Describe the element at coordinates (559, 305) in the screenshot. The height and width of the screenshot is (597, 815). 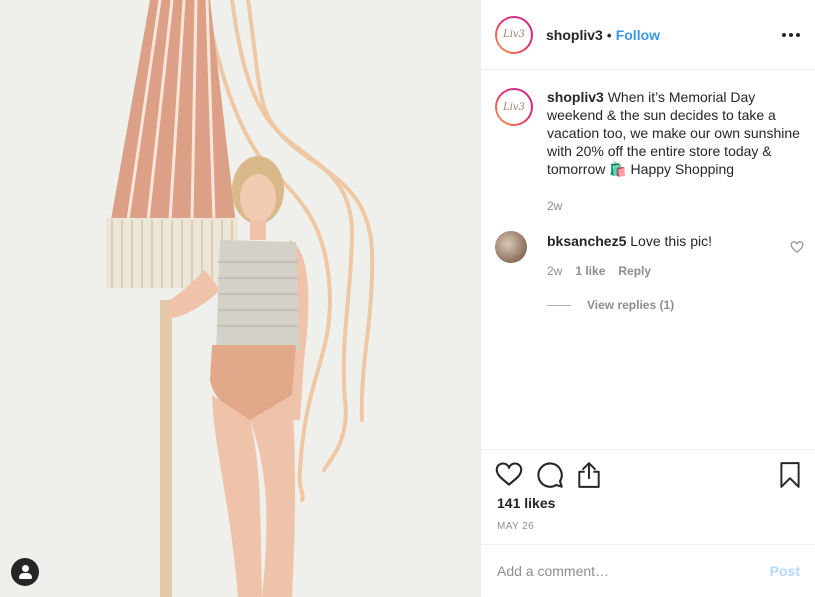
I see `replies-divider` at that location.